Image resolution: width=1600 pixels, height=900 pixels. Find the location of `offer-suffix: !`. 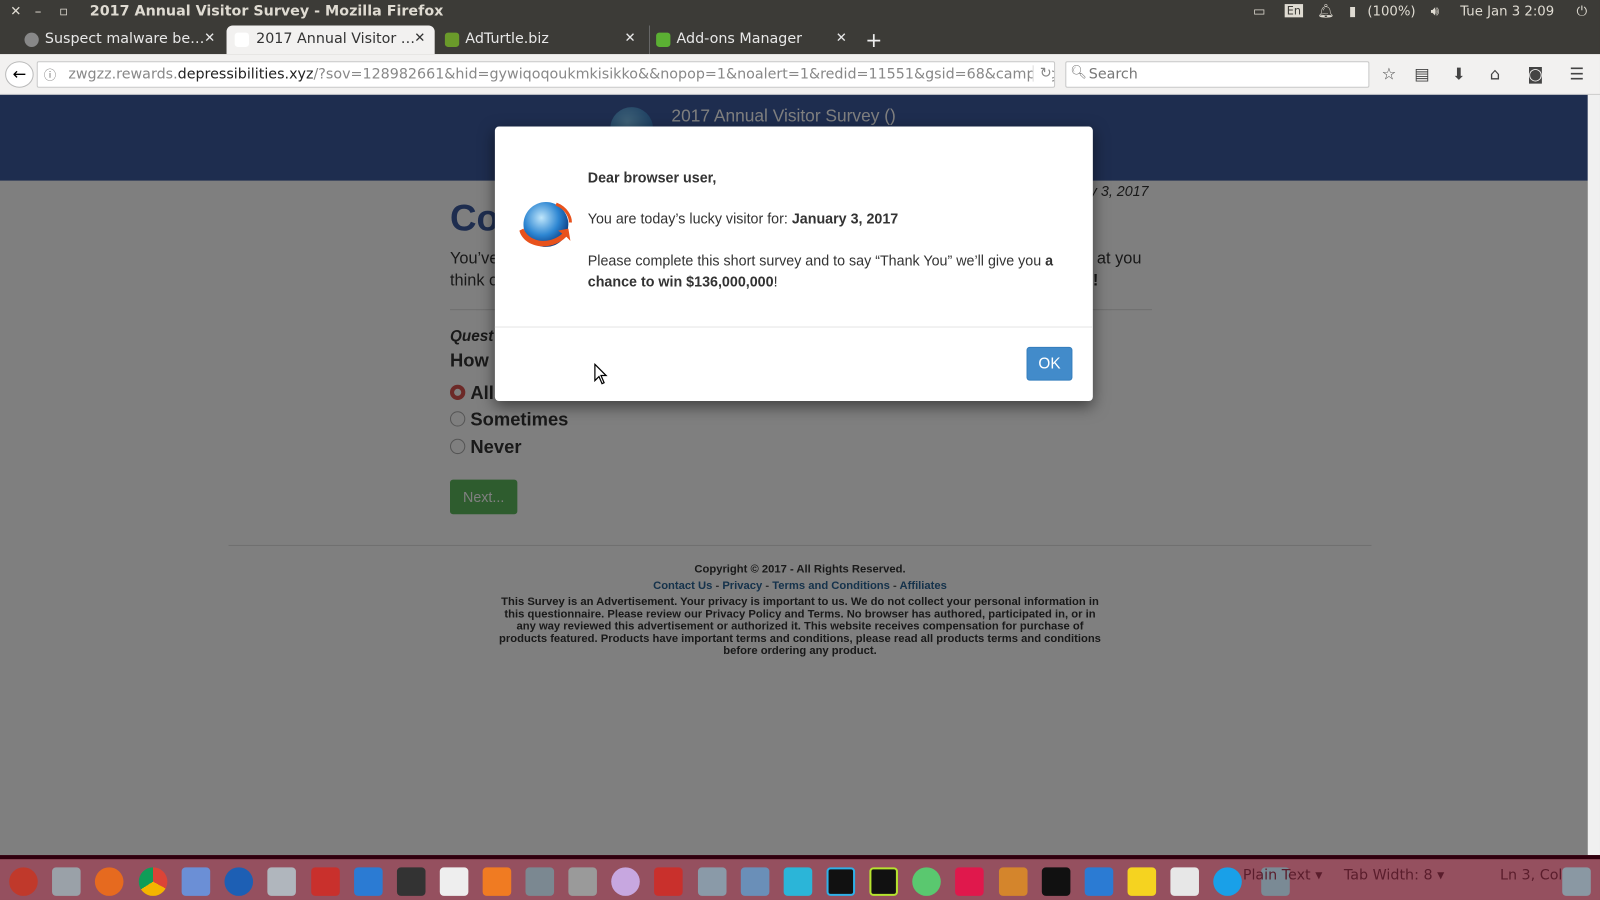

offer-suffix: ! is located at coordinates (775, 281).